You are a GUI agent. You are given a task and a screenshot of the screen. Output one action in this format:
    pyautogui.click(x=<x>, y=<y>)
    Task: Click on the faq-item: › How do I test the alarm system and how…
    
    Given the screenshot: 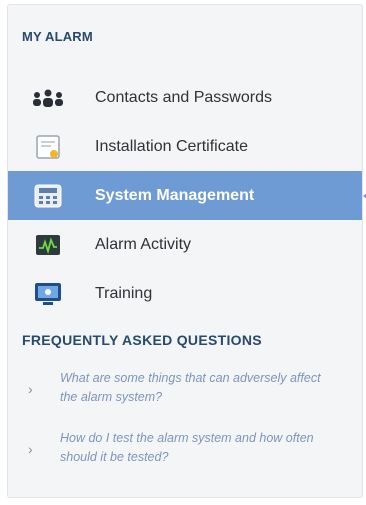 What is the action you would take?
    pyautogui.click(x=185, y=456)
    